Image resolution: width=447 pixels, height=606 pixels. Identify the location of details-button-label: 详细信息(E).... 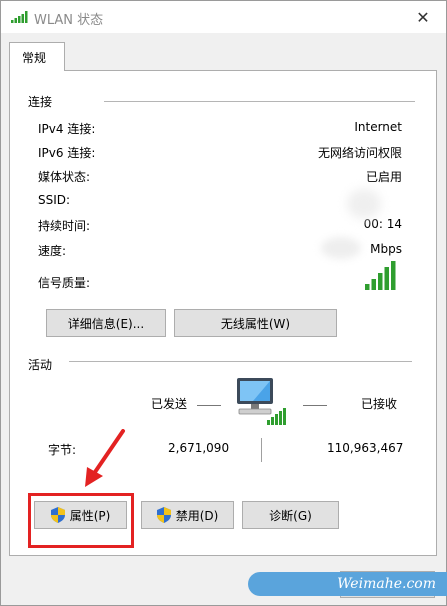
(106, 323).